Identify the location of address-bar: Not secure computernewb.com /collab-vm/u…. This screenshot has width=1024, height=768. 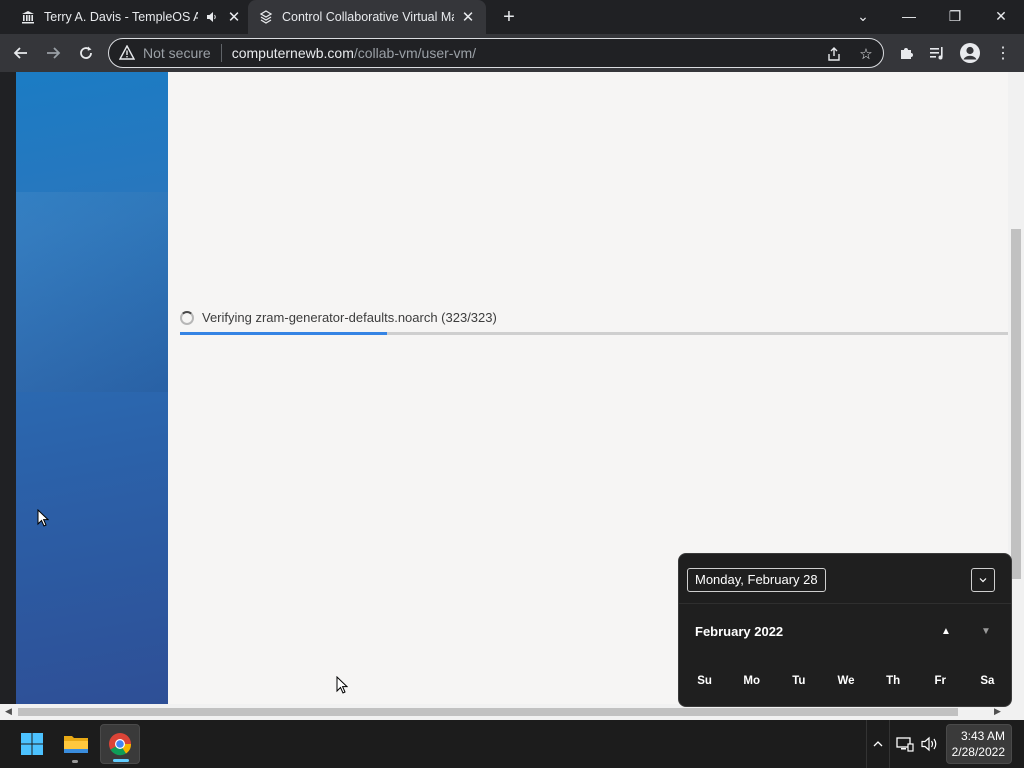
(496, 53).